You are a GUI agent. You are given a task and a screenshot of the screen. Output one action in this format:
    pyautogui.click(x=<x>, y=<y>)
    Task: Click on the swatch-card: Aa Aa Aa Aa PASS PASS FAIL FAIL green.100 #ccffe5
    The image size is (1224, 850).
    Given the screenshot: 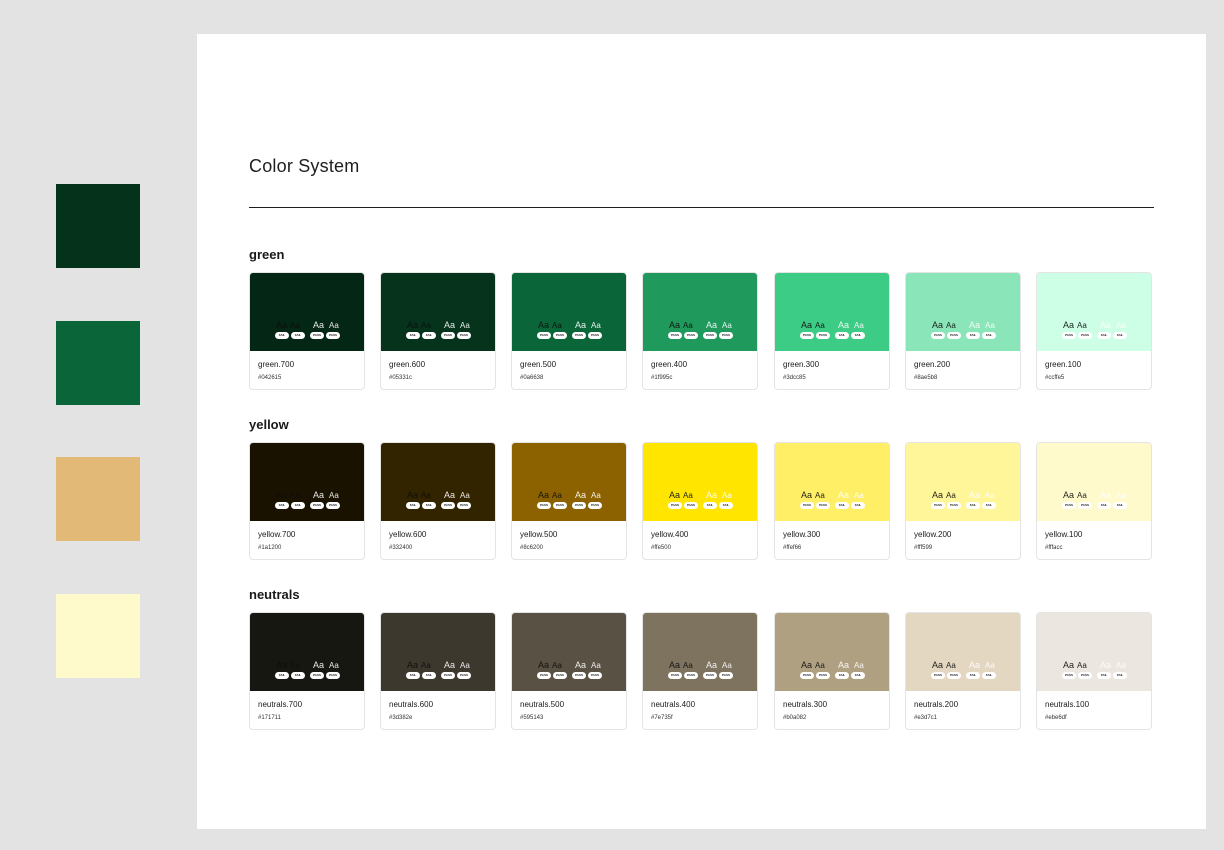 What is the action you would take?
    pyautogui.click(x=1094, y=331)
    